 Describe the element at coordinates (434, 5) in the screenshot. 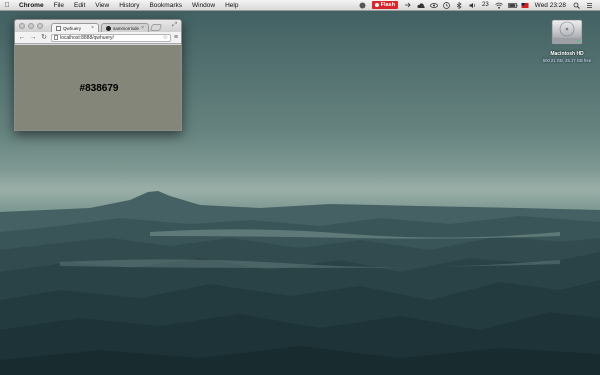

I see `eye-icon` at that location.